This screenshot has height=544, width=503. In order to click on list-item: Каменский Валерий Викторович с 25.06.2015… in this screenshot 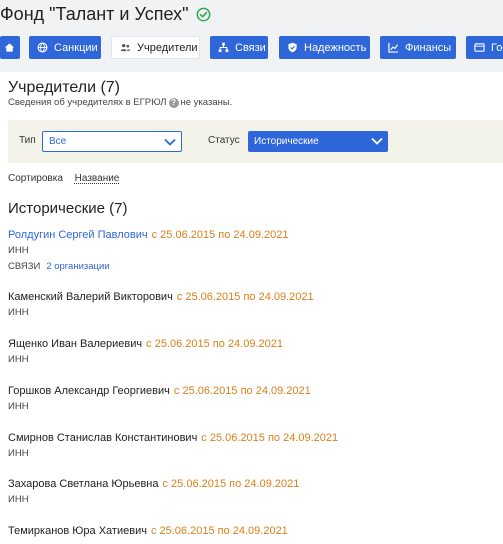, I will do `click(255, 304)`.